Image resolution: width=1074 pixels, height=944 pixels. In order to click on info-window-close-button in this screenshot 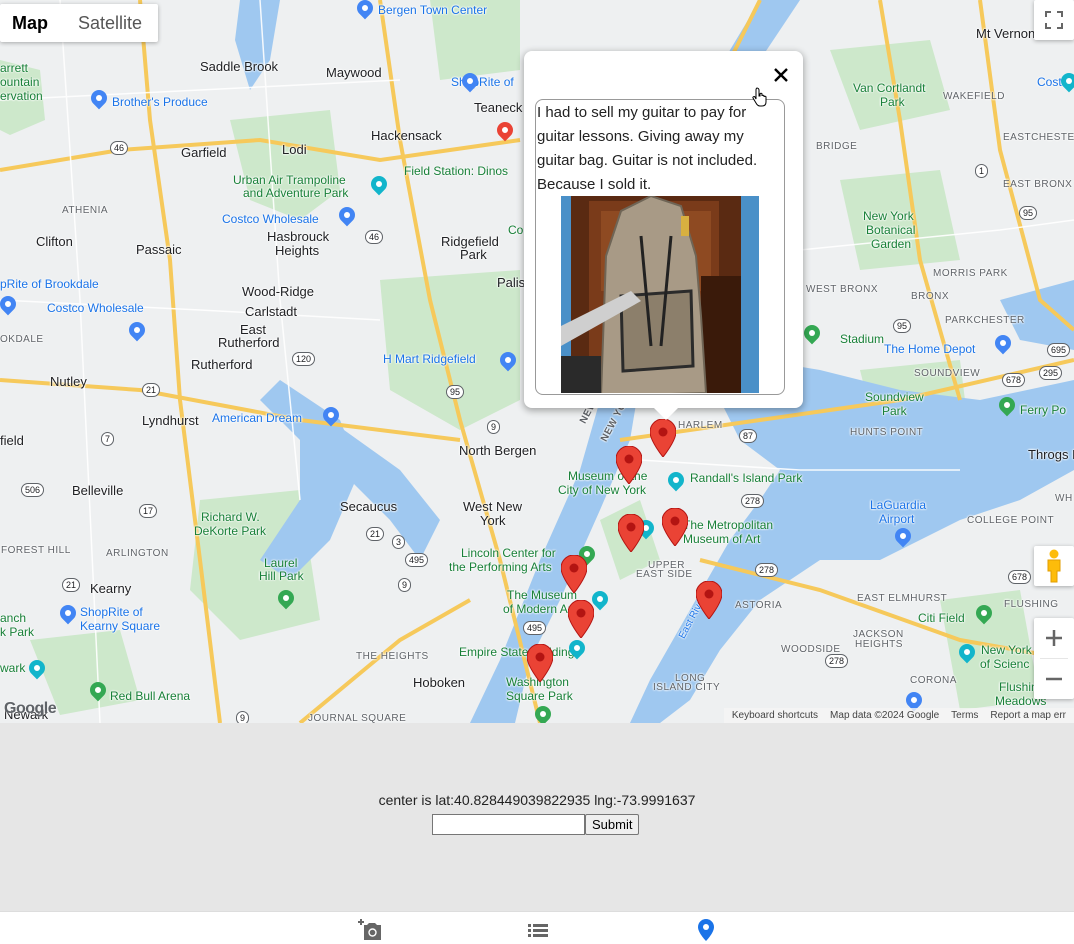, I will do `click(781, 75)`.